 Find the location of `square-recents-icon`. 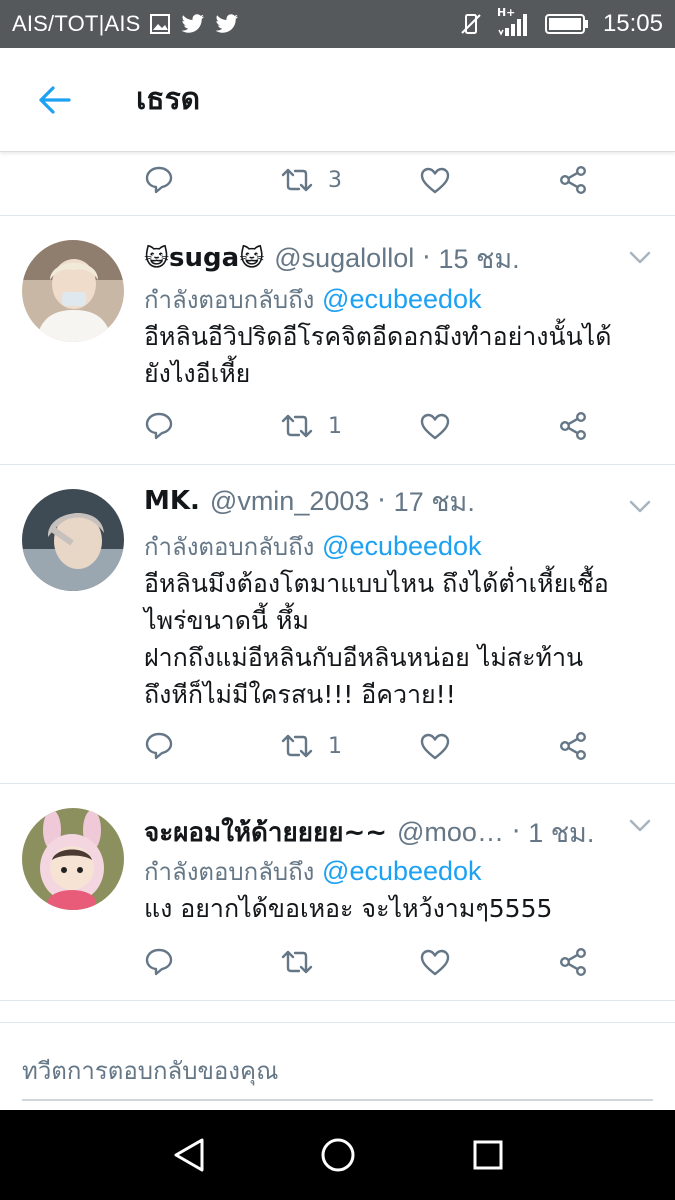

square-recents-icon is located at coordinates (488, 1155).